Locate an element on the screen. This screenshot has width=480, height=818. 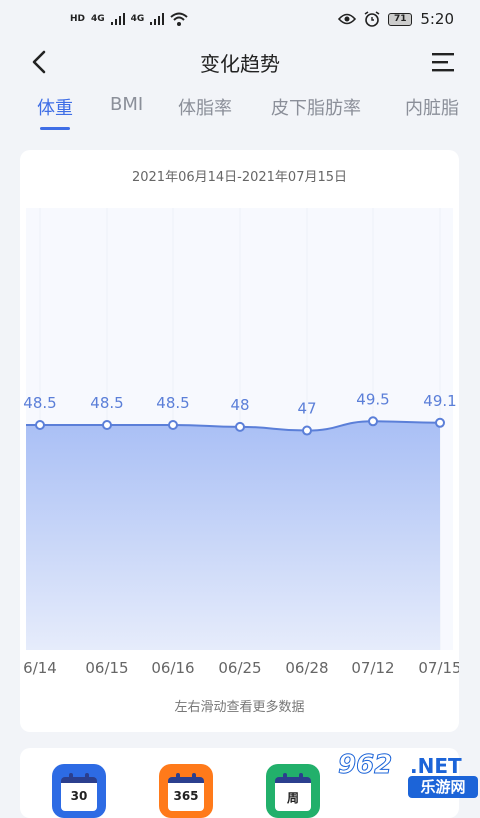
battery-icon: 71 is located at coordinates (400, 19).